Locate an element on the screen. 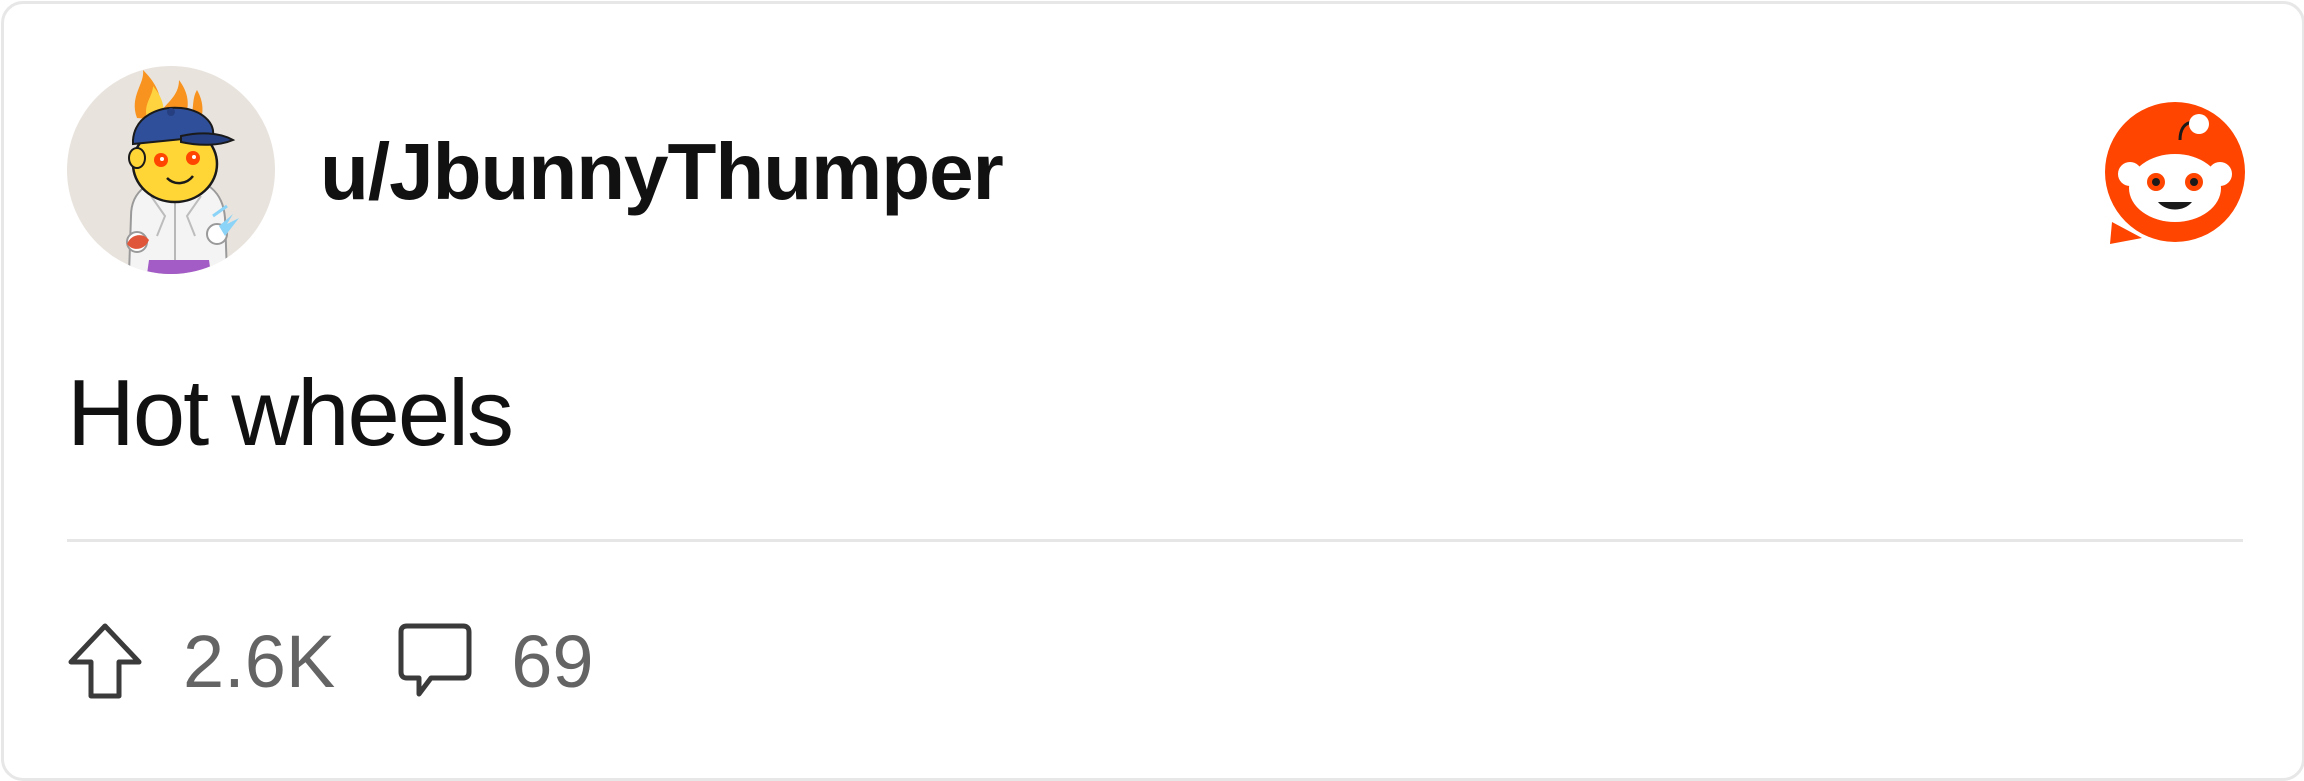 Image resolution: width=2304 pixels, height=781 pixels. upvote-count: 2.6K is located at coordinates (259, 661).